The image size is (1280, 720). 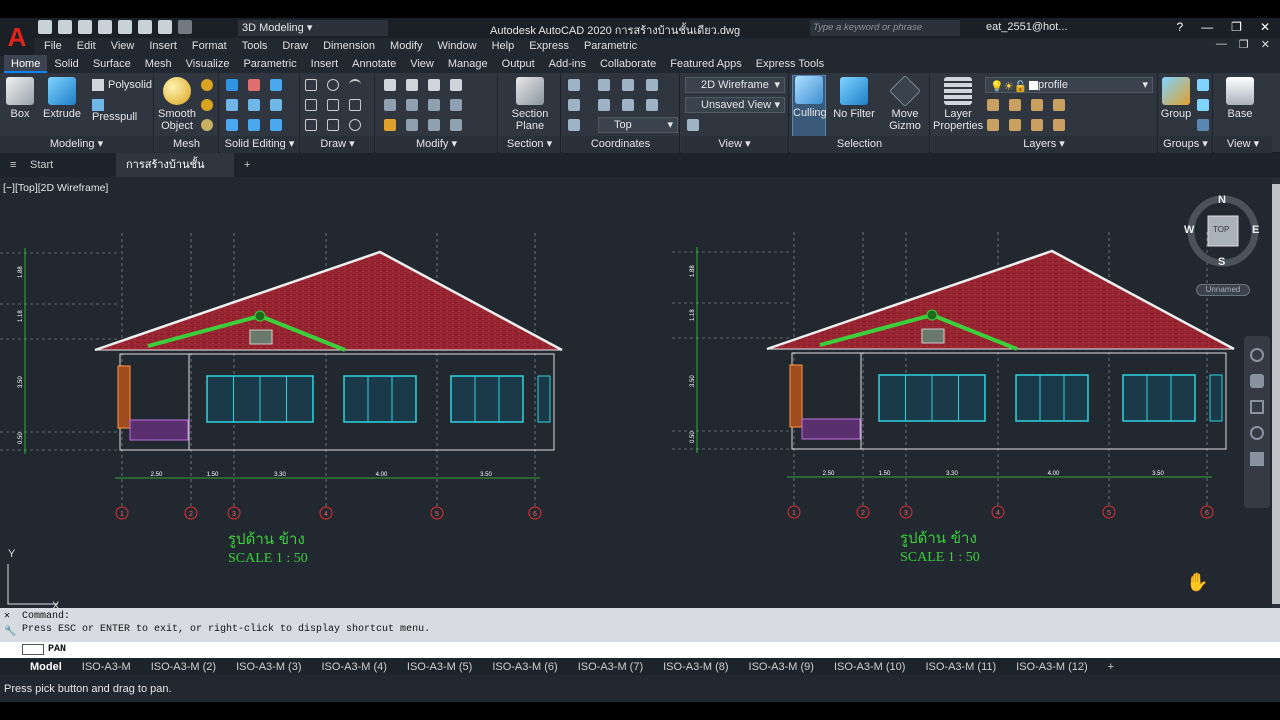 I want to click on menu-modify: Modify, so click(x=406, y=46).